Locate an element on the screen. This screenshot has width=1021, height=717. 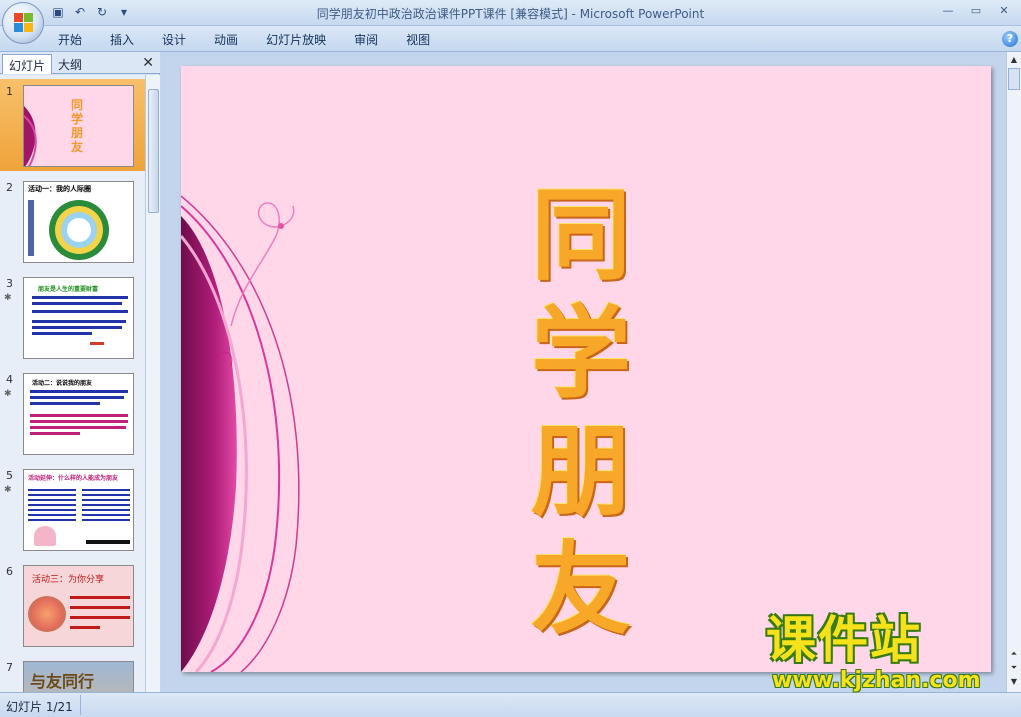
status-bar: 幻灯片 1/21 is located at coordinates (510, 704).